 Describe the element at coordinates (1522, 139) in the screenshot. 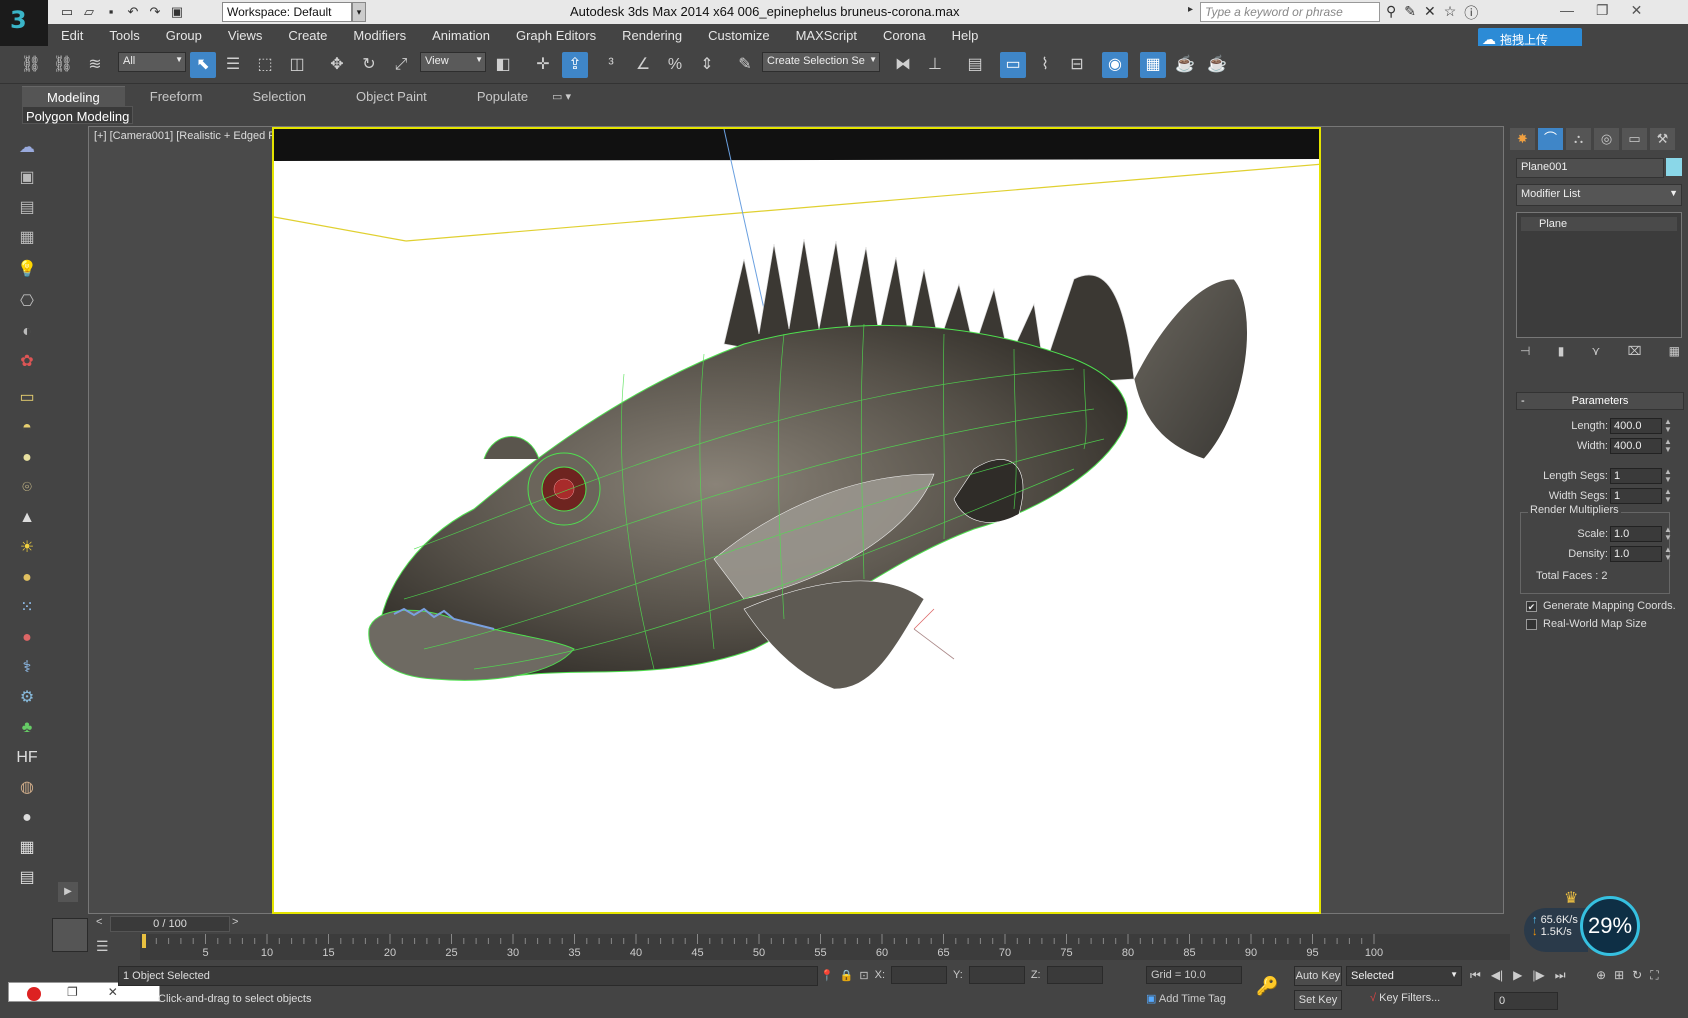

I see `create-tab-icon: ✸` at that location.